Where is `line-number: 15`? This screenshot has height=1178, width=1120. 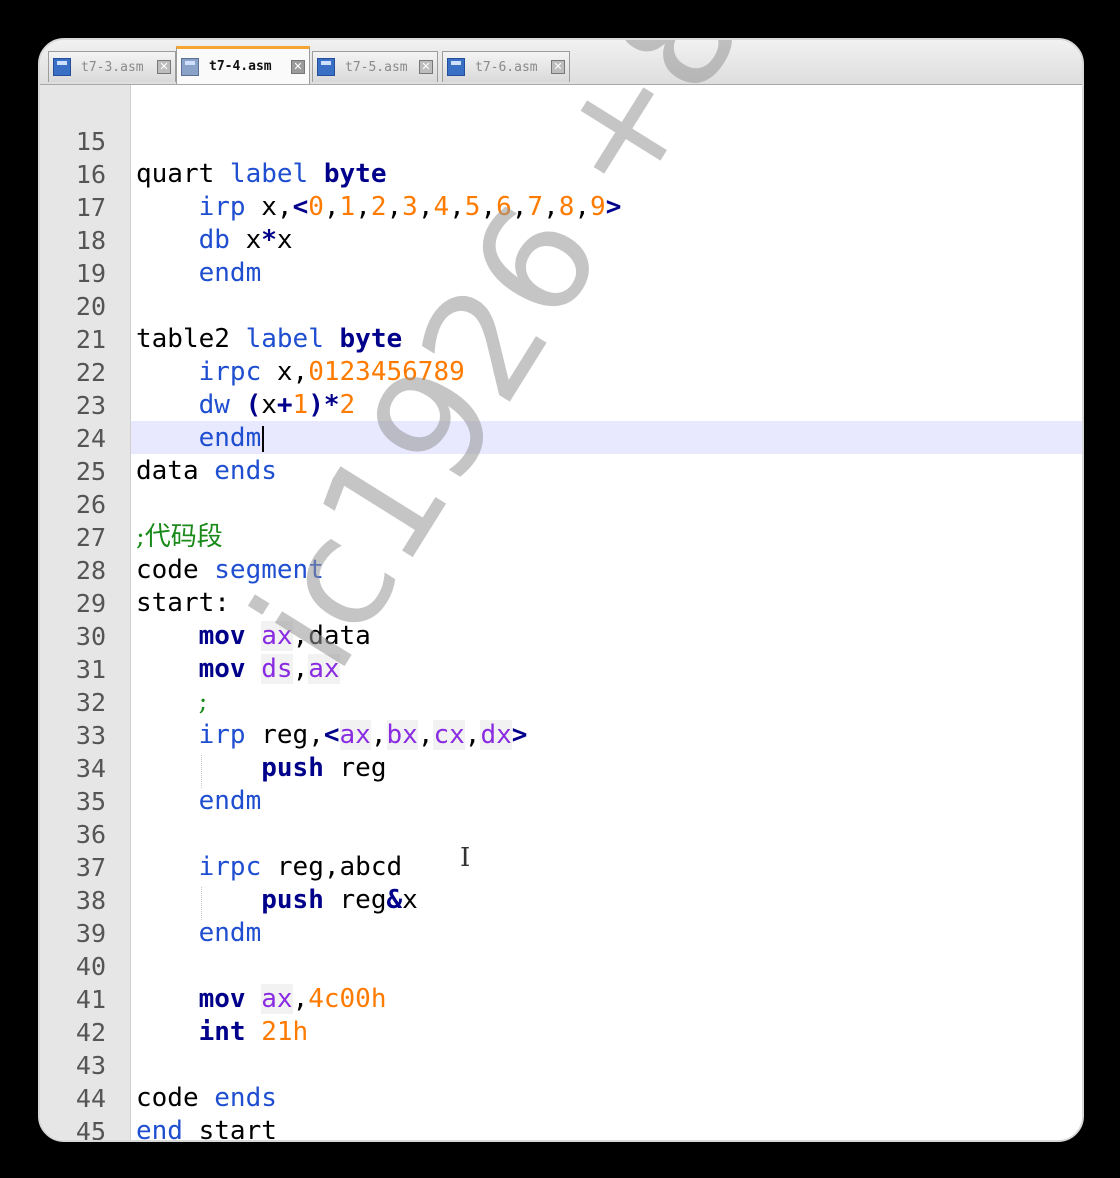 line-number: 15 is located at coordinates (90, 141).